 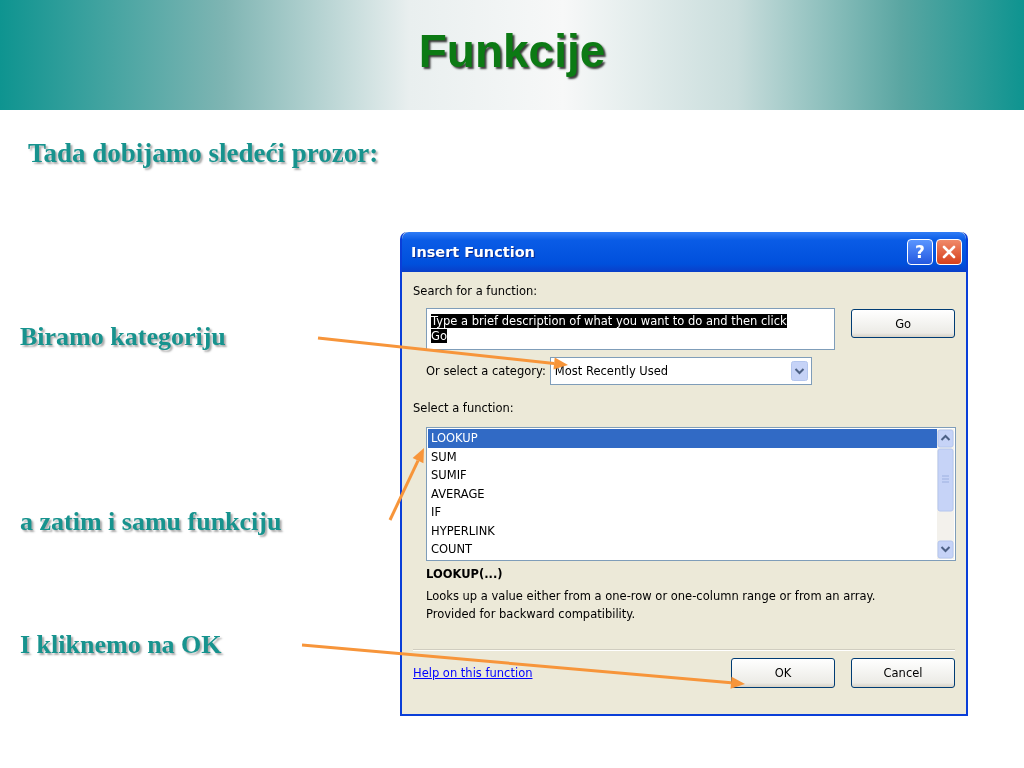 I want to click on callout-text: a zatim i samu funkciju, so click(x=151, y=522).